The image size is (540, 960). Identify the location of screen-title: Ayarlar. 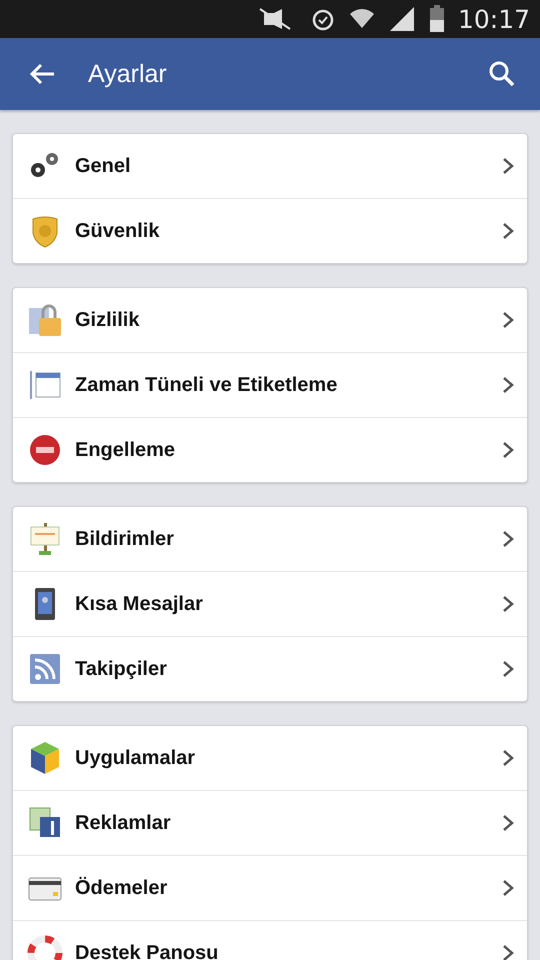
(128, 74).